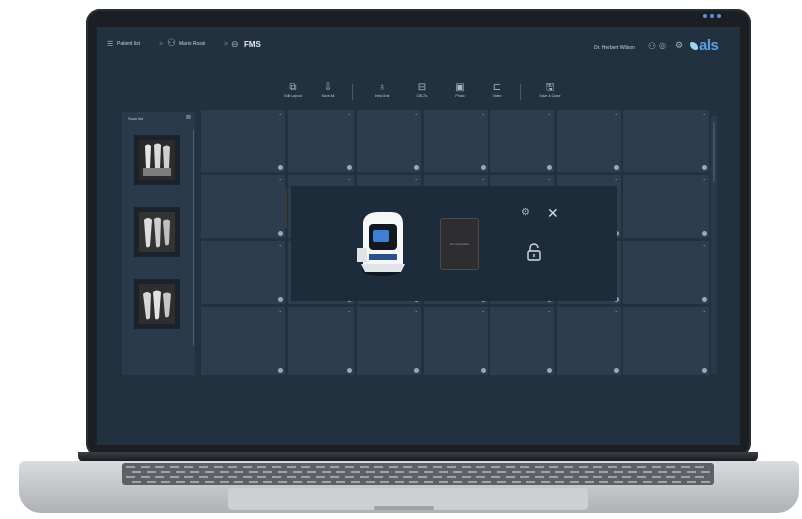 This screenshot has width=802, height=519. I want to click on cbcts-button: ⊟ CBCTs, so click(422, 90).